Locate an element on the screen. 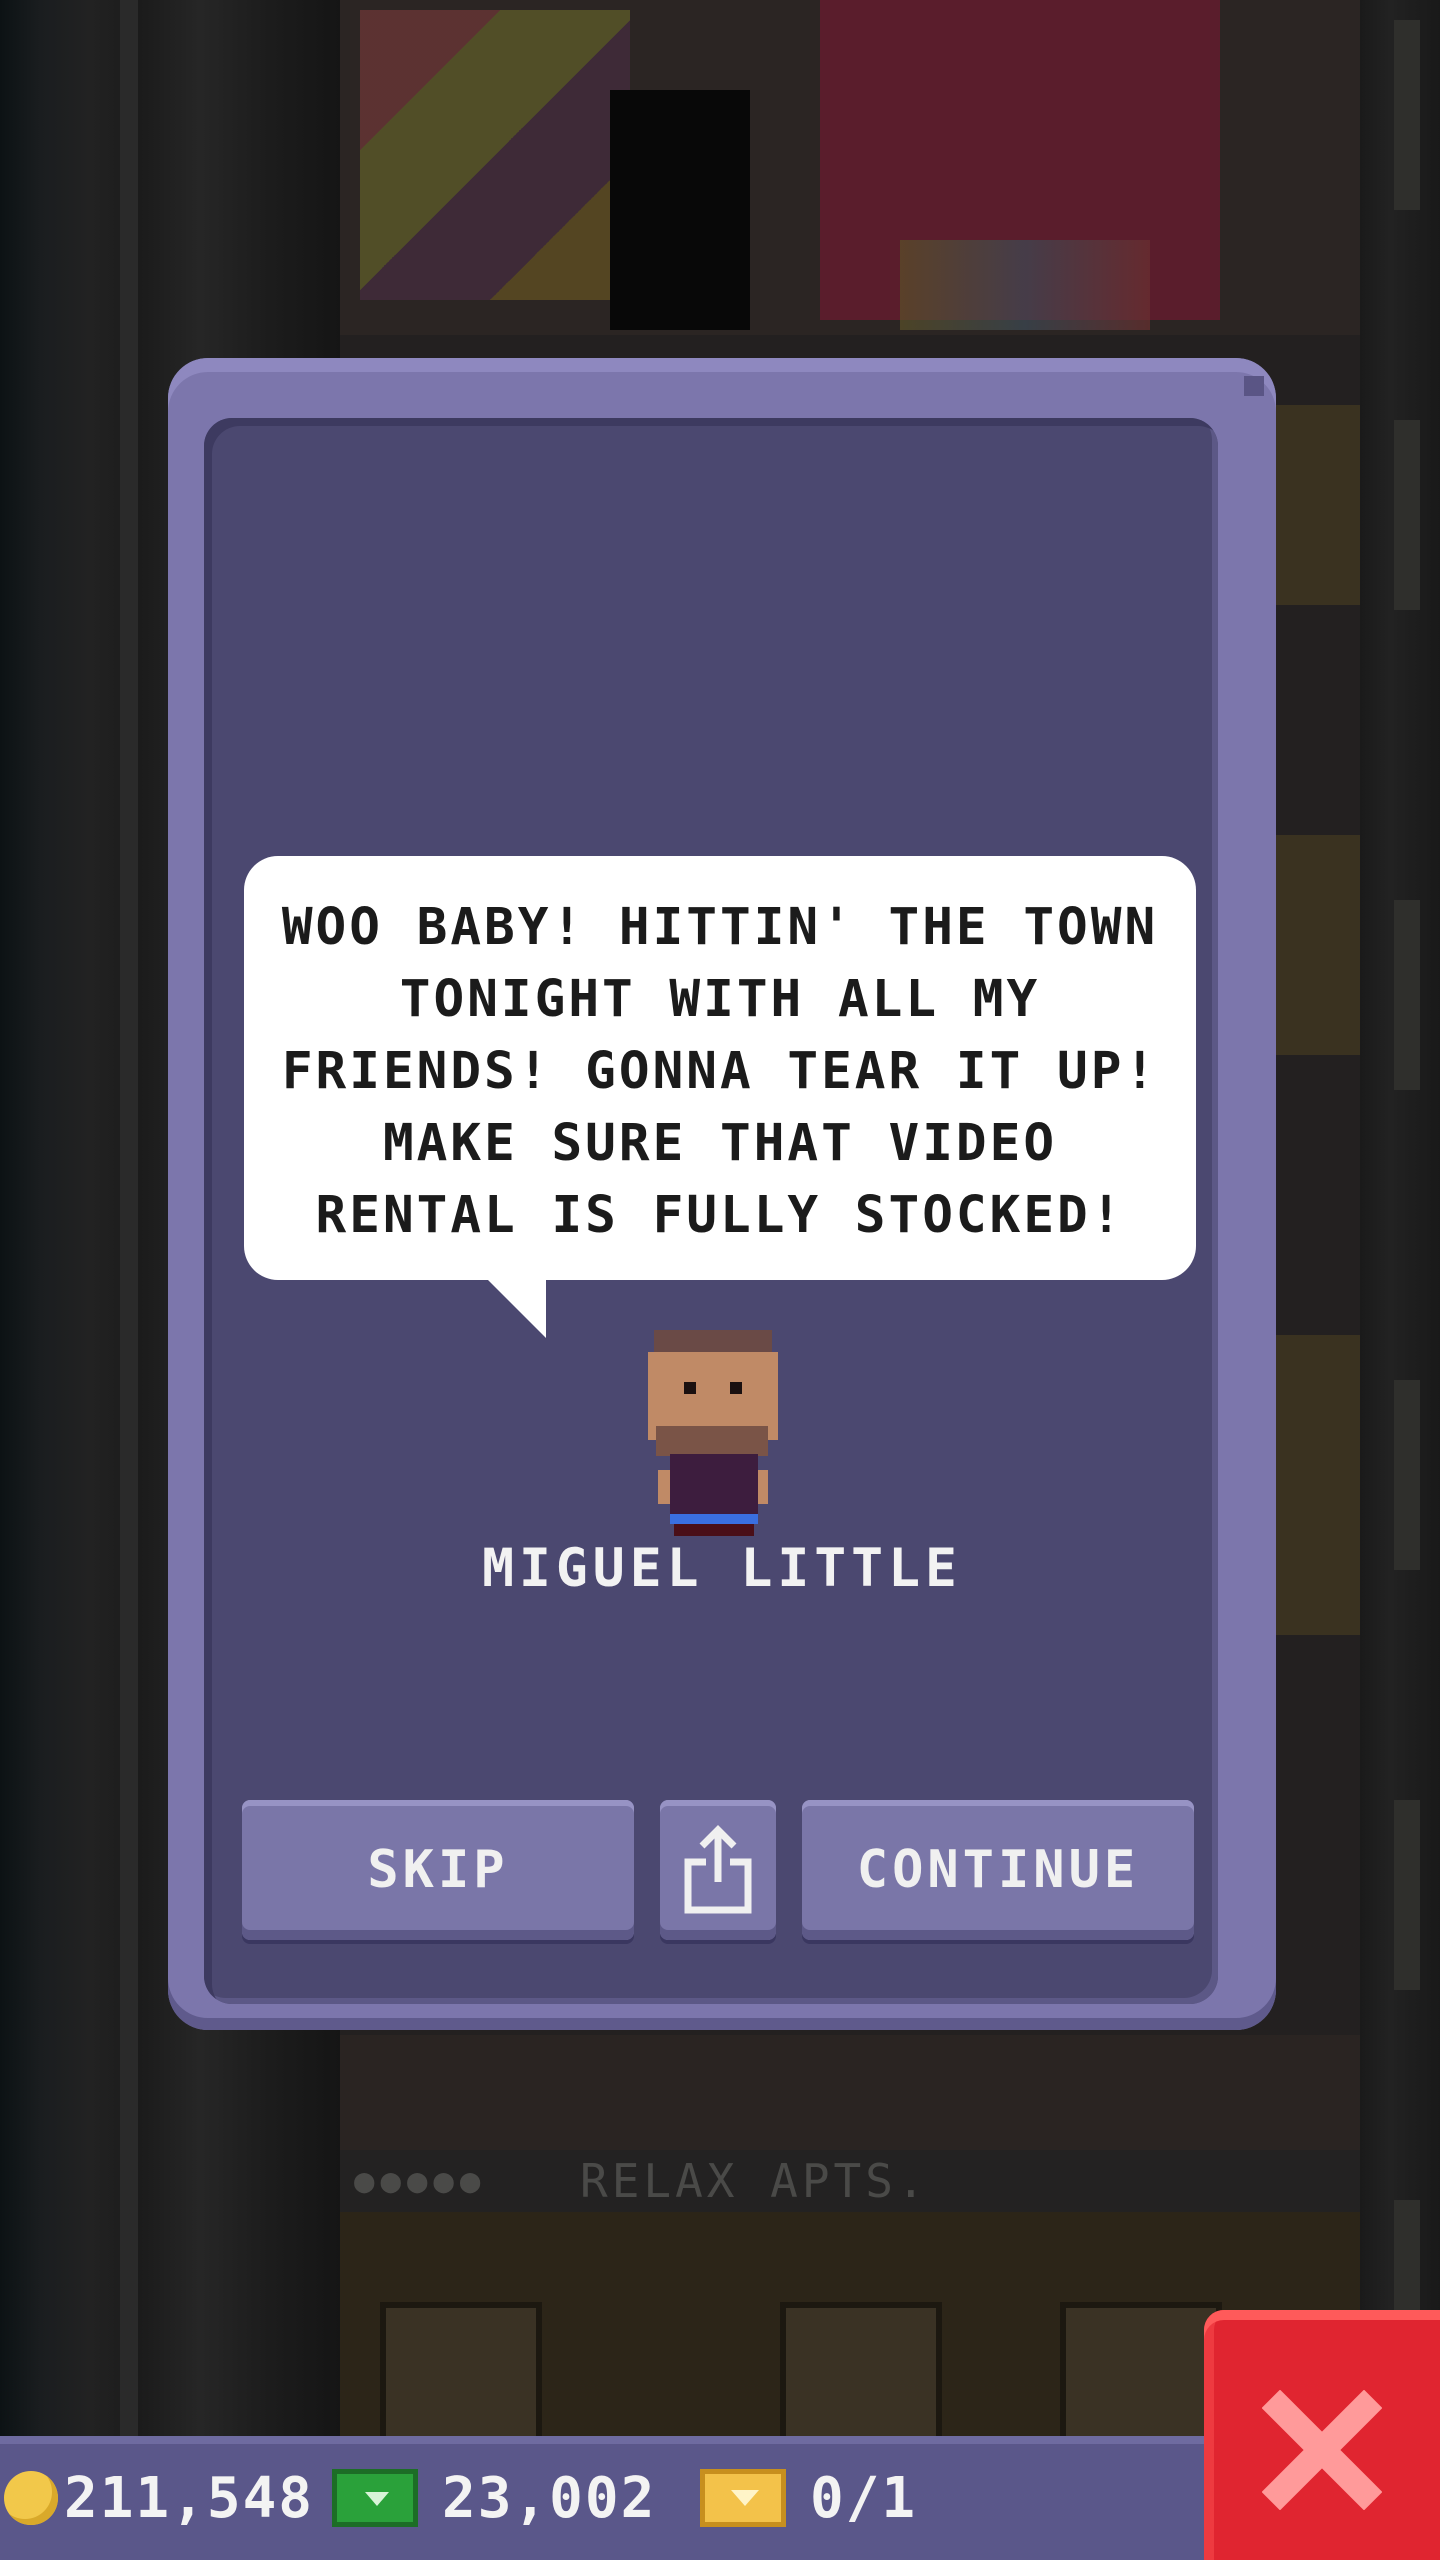 The image size is (1440, 2560). floor-sign-label: RELAX APTS. is located at coordinates (754, 2181).